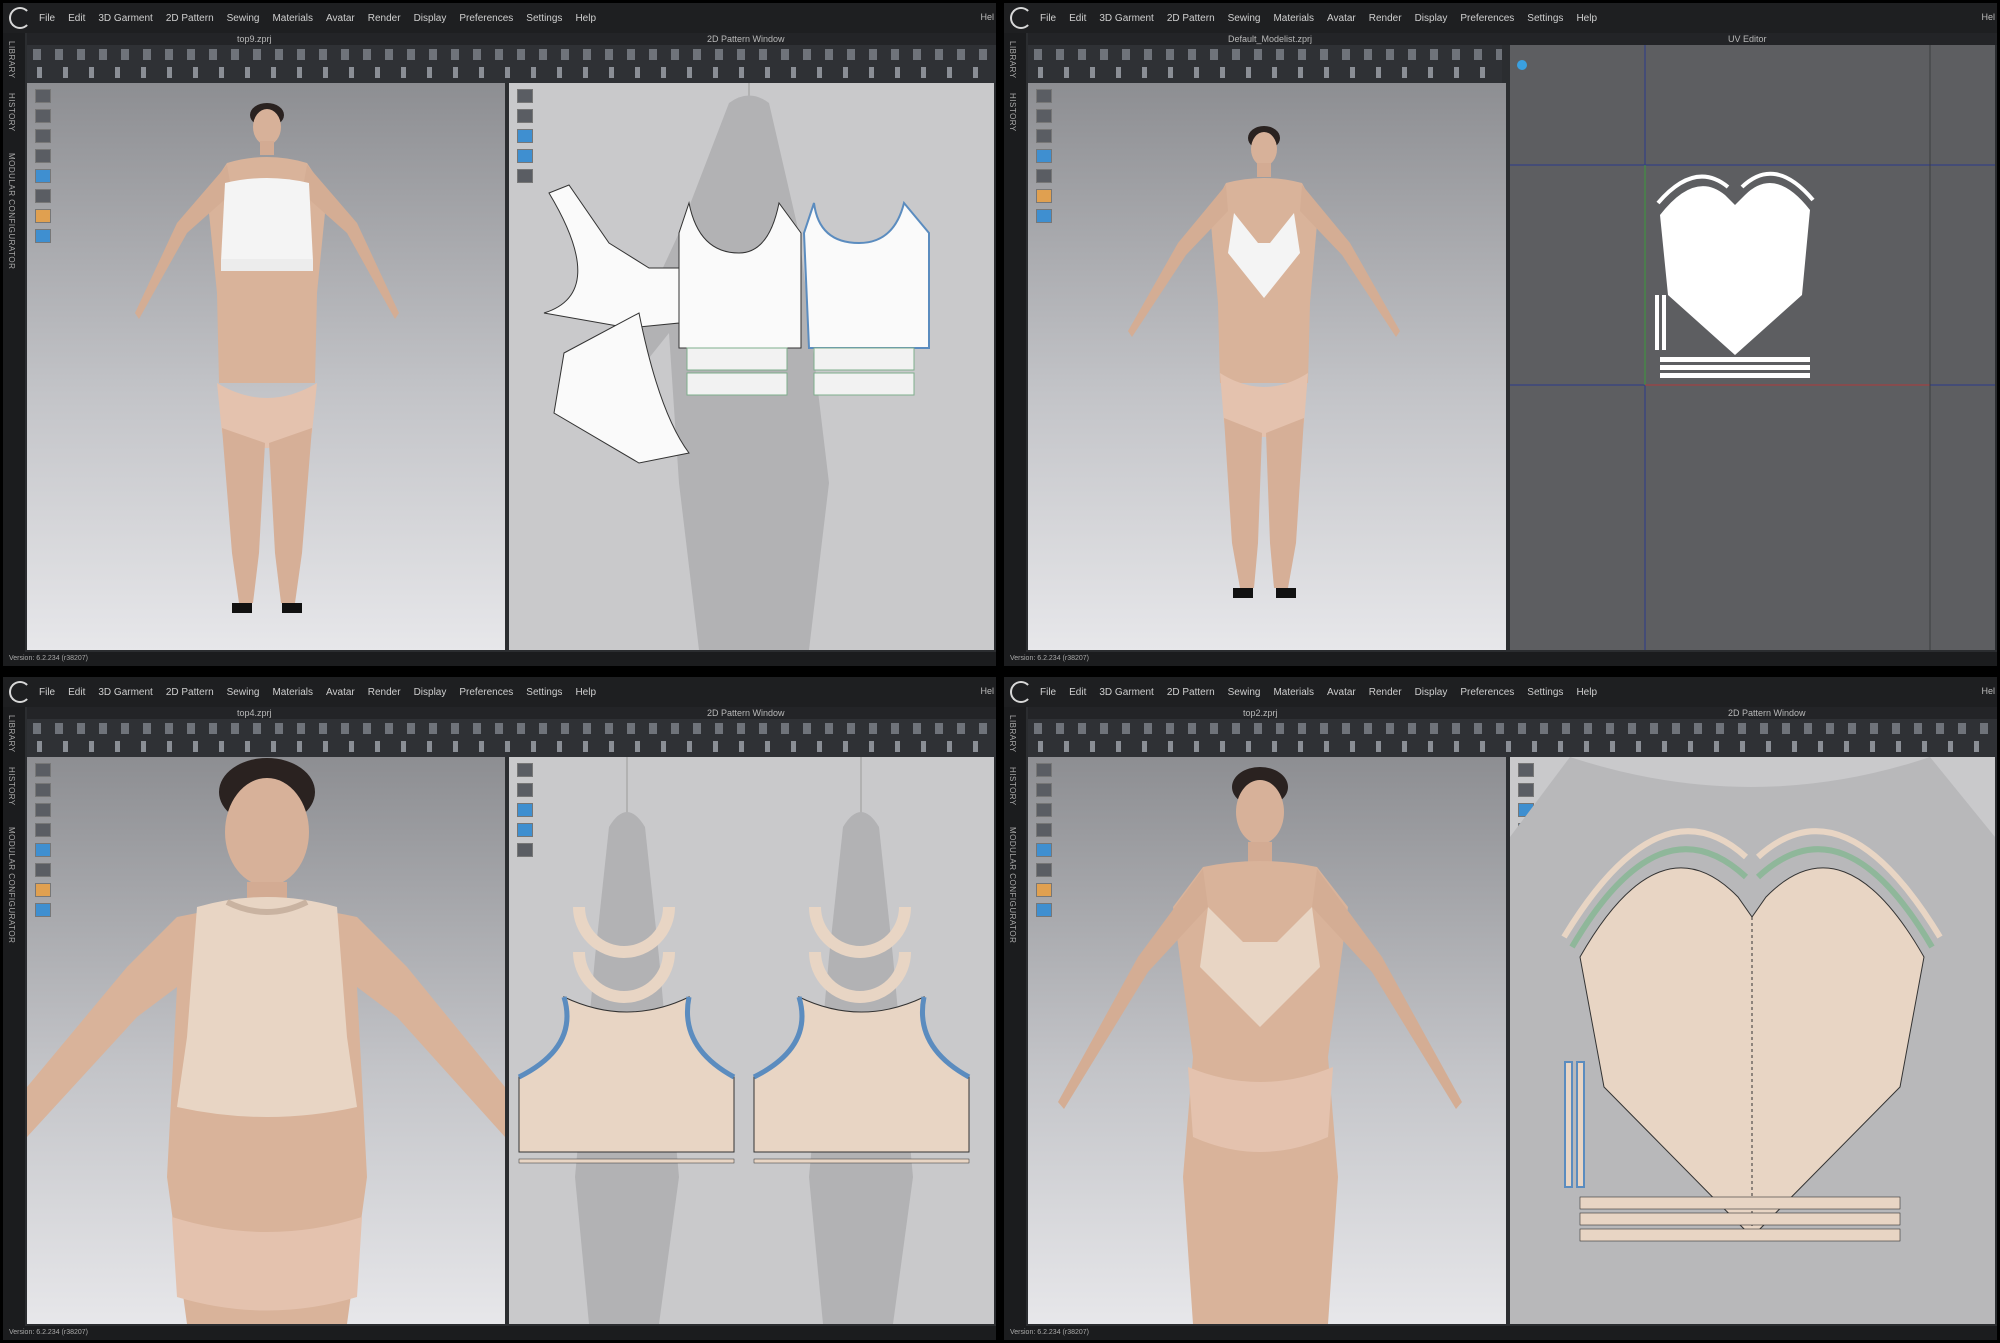 This screenshot has width=2000, height=1343. I want to click on file-title: Default_Modelist.zprj, so click(1270, 39).